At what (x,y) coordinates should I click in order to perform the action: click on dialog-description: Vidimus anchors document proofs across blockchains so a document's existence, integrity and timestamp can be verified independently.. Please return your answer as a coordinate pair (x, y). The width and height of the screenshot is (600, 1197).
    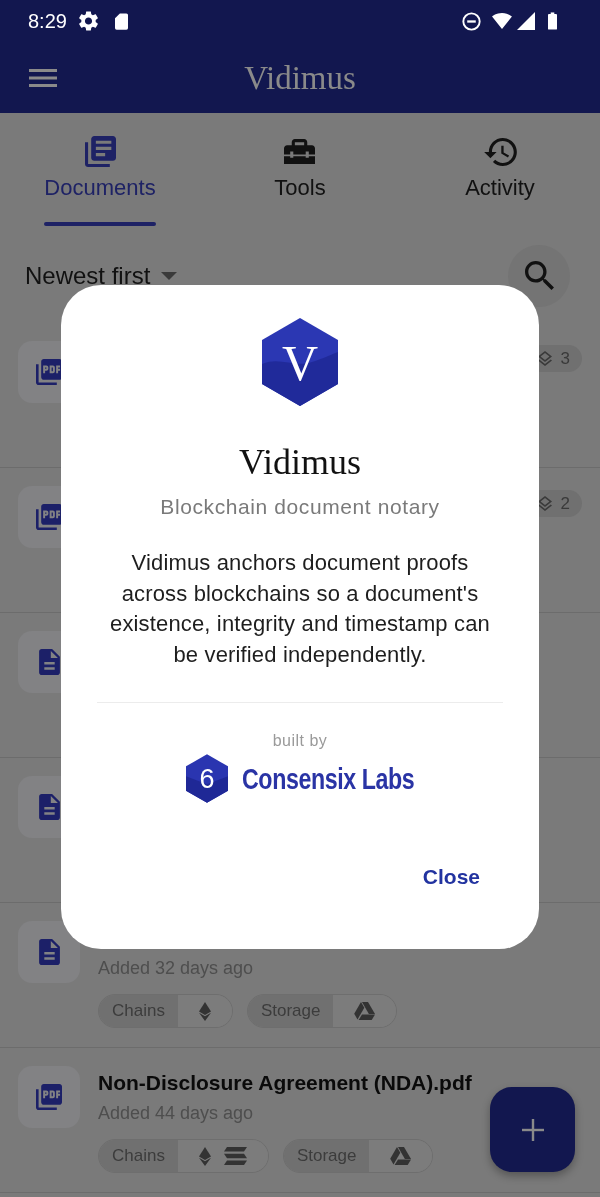
    Looking at the image, I should click on (300, 609).